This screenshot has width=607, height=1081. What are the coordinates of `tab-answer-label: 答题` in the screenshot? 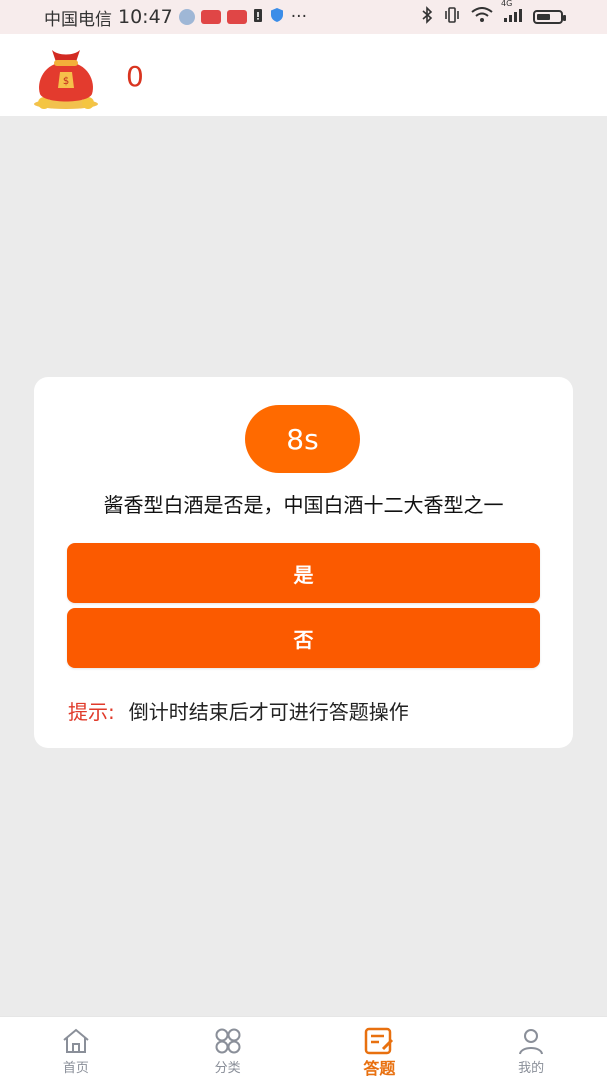 It's located at (379, 1068).